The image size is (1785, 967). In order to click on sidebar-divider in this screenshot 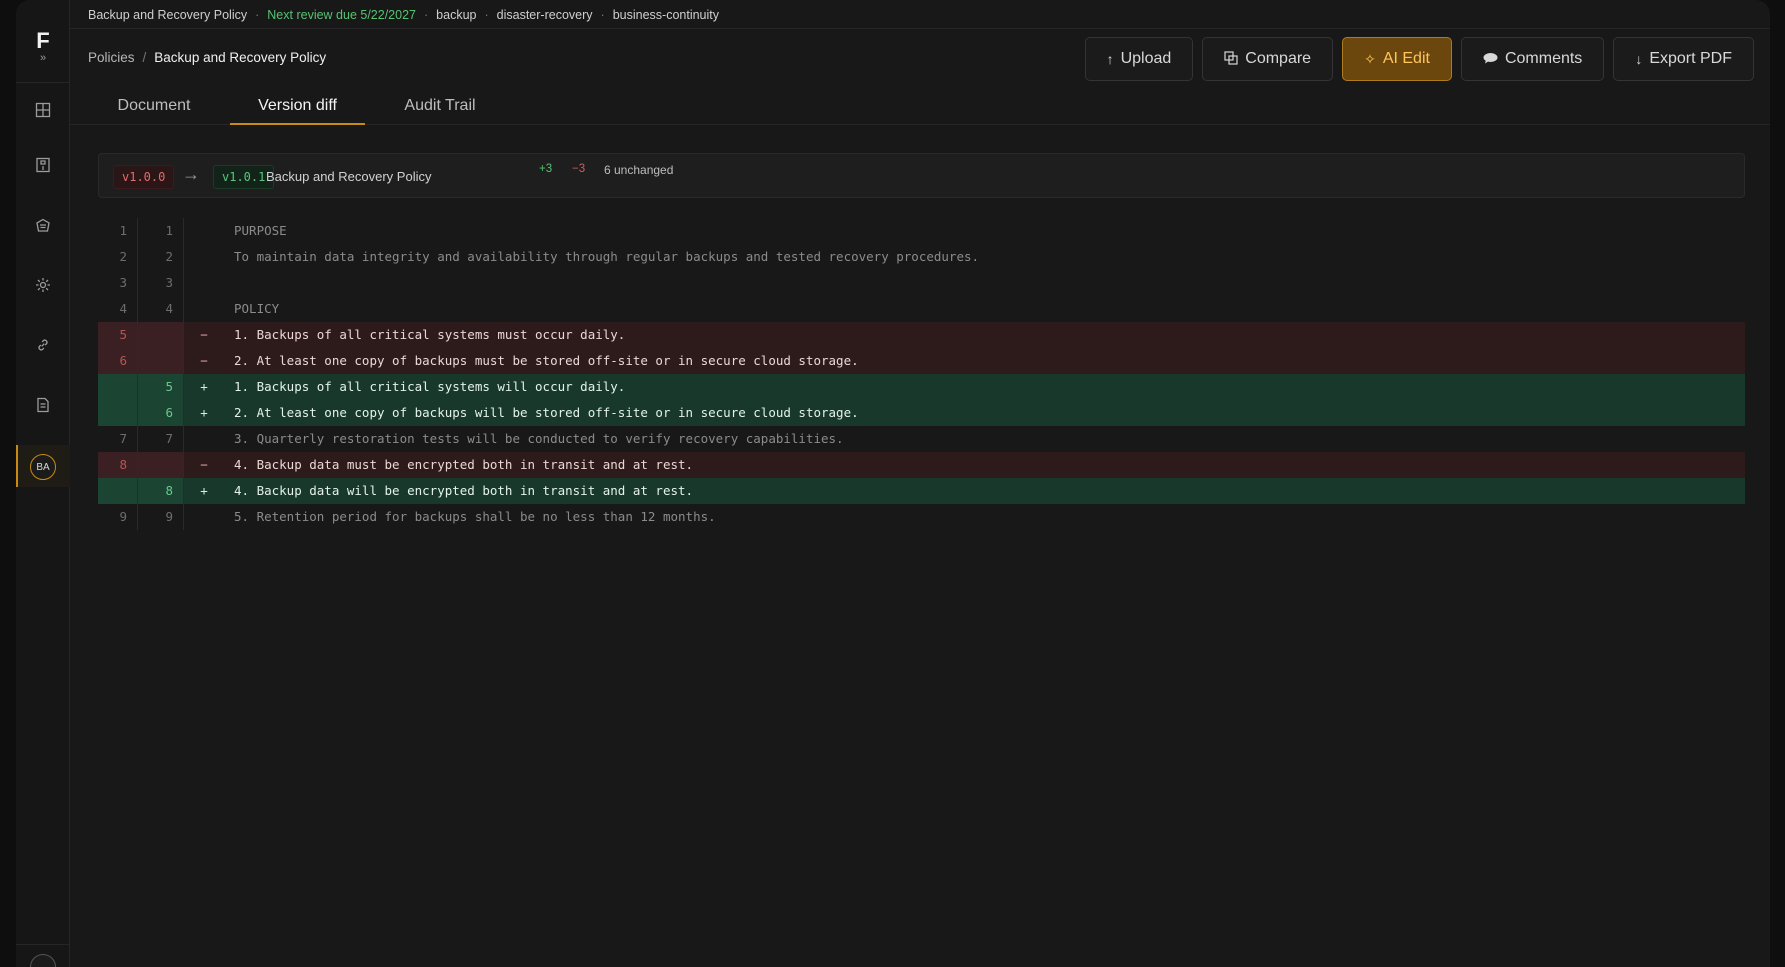, I will do `click(43, 82)`.